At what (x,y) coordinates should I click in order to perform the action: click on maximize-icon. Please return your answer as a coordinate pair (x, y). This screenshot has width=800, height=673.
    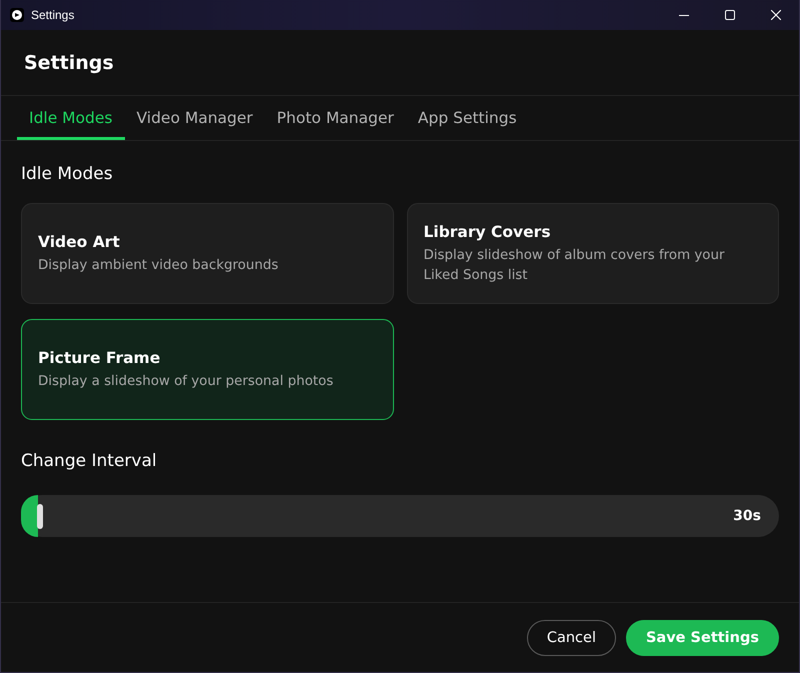
    Looking at the image, I should click on (730, 15).